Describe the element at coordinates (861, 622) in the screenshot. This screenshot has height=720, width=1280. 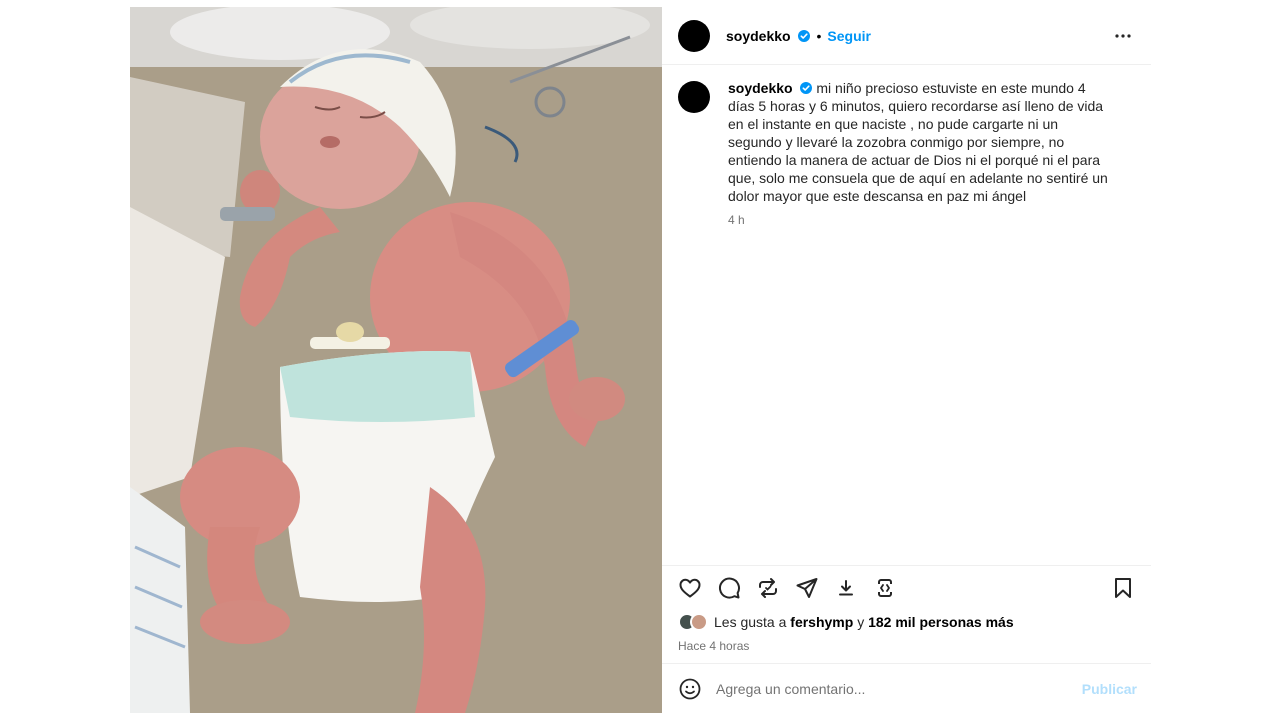
I see `likes-joiner: y` at that location.